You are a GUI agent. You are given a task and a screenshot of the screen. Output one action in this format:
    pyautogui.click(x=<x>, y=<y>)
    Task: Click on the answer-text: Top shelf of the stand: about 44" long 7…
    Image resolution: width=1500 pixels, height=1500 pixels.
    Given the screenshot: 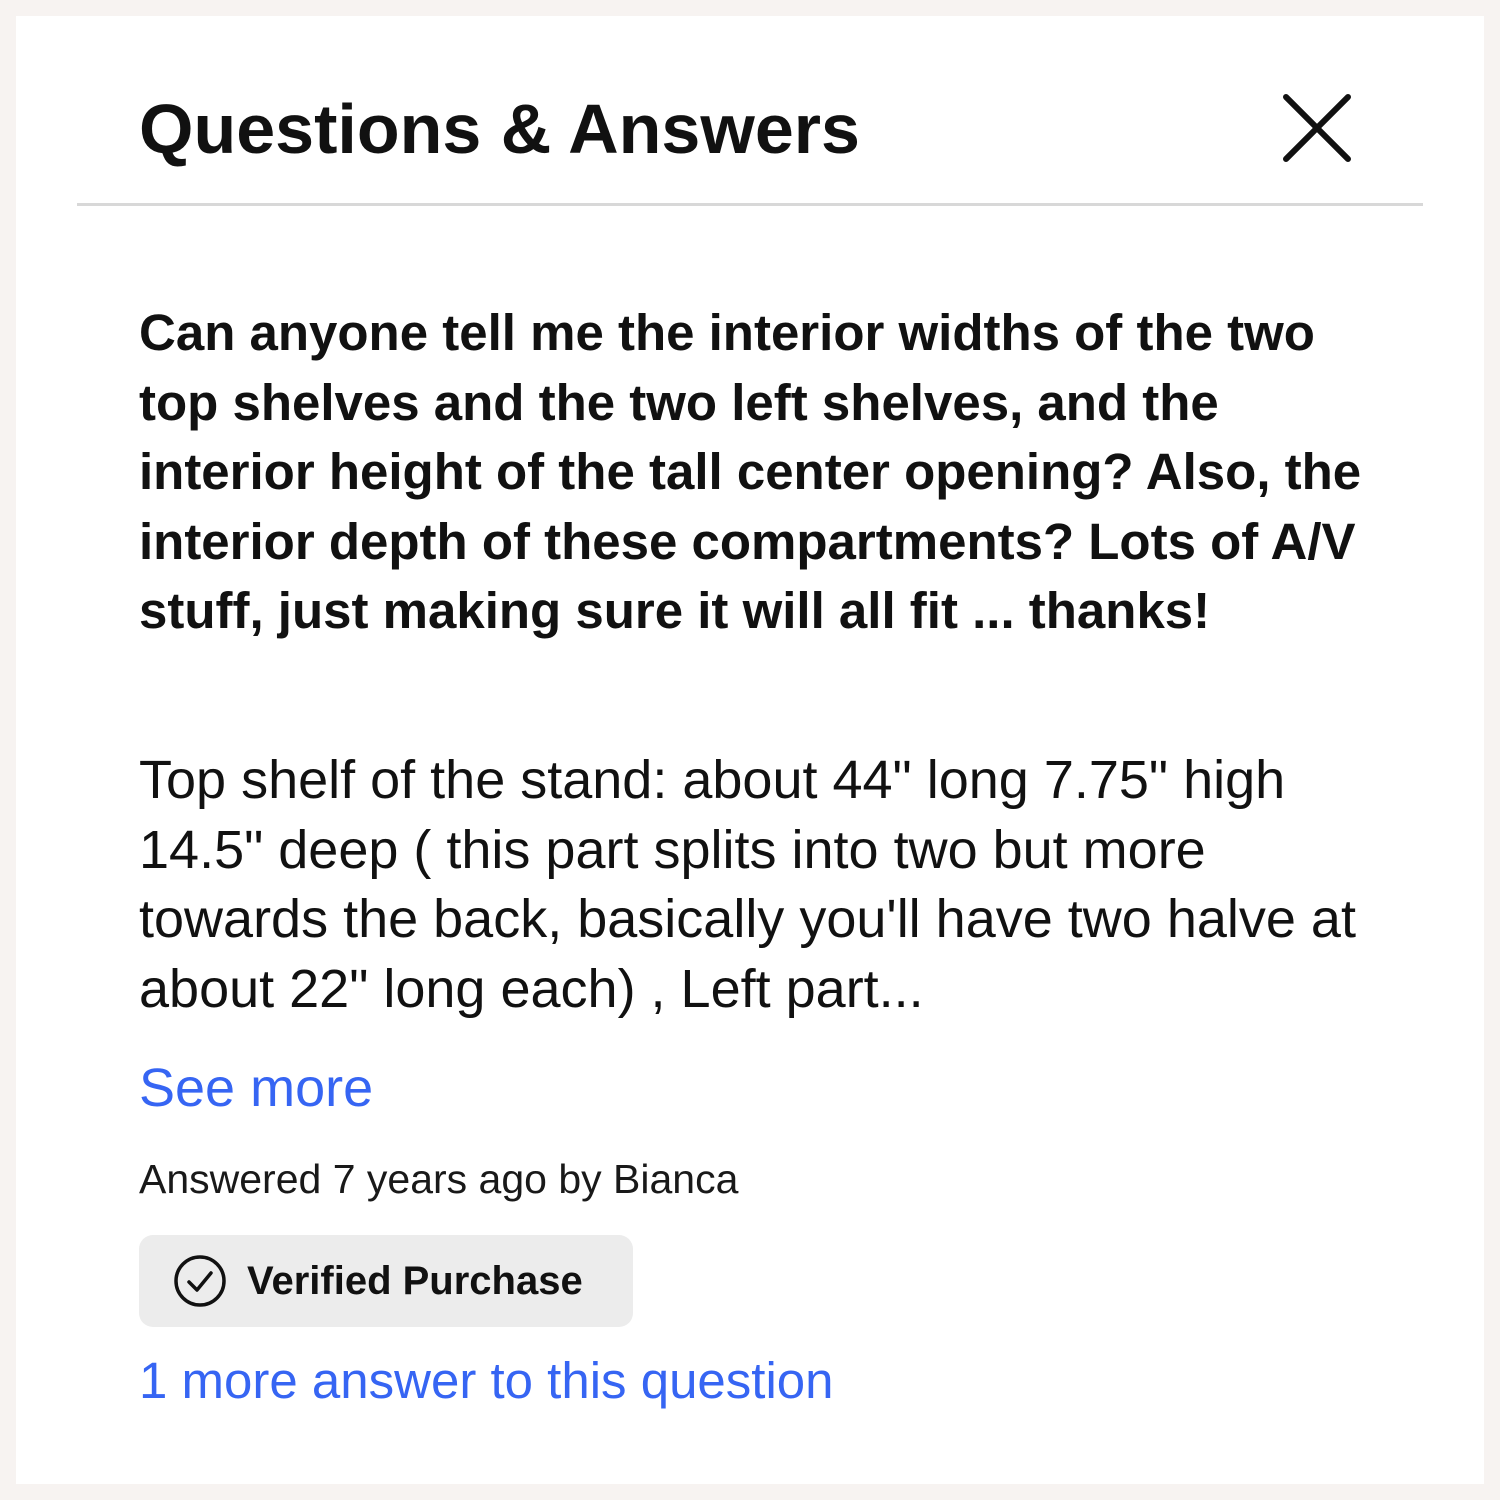 What is the action you would take?
    pyautogui.click(x=747, y=884)
    